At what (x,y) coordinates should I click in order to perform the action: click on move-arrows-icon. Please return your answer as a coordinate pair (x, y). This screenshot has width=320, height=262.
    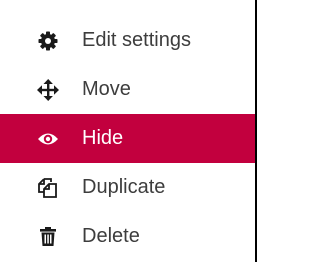
    Looking at the image, I should click on (48, 89).